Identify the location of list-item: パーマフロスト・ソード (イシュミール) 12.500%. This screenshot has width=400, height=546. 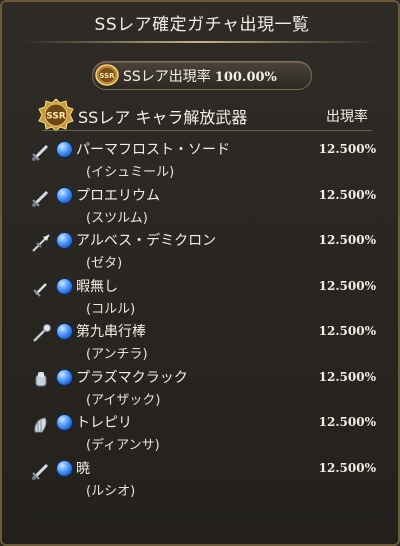
(201, 156).